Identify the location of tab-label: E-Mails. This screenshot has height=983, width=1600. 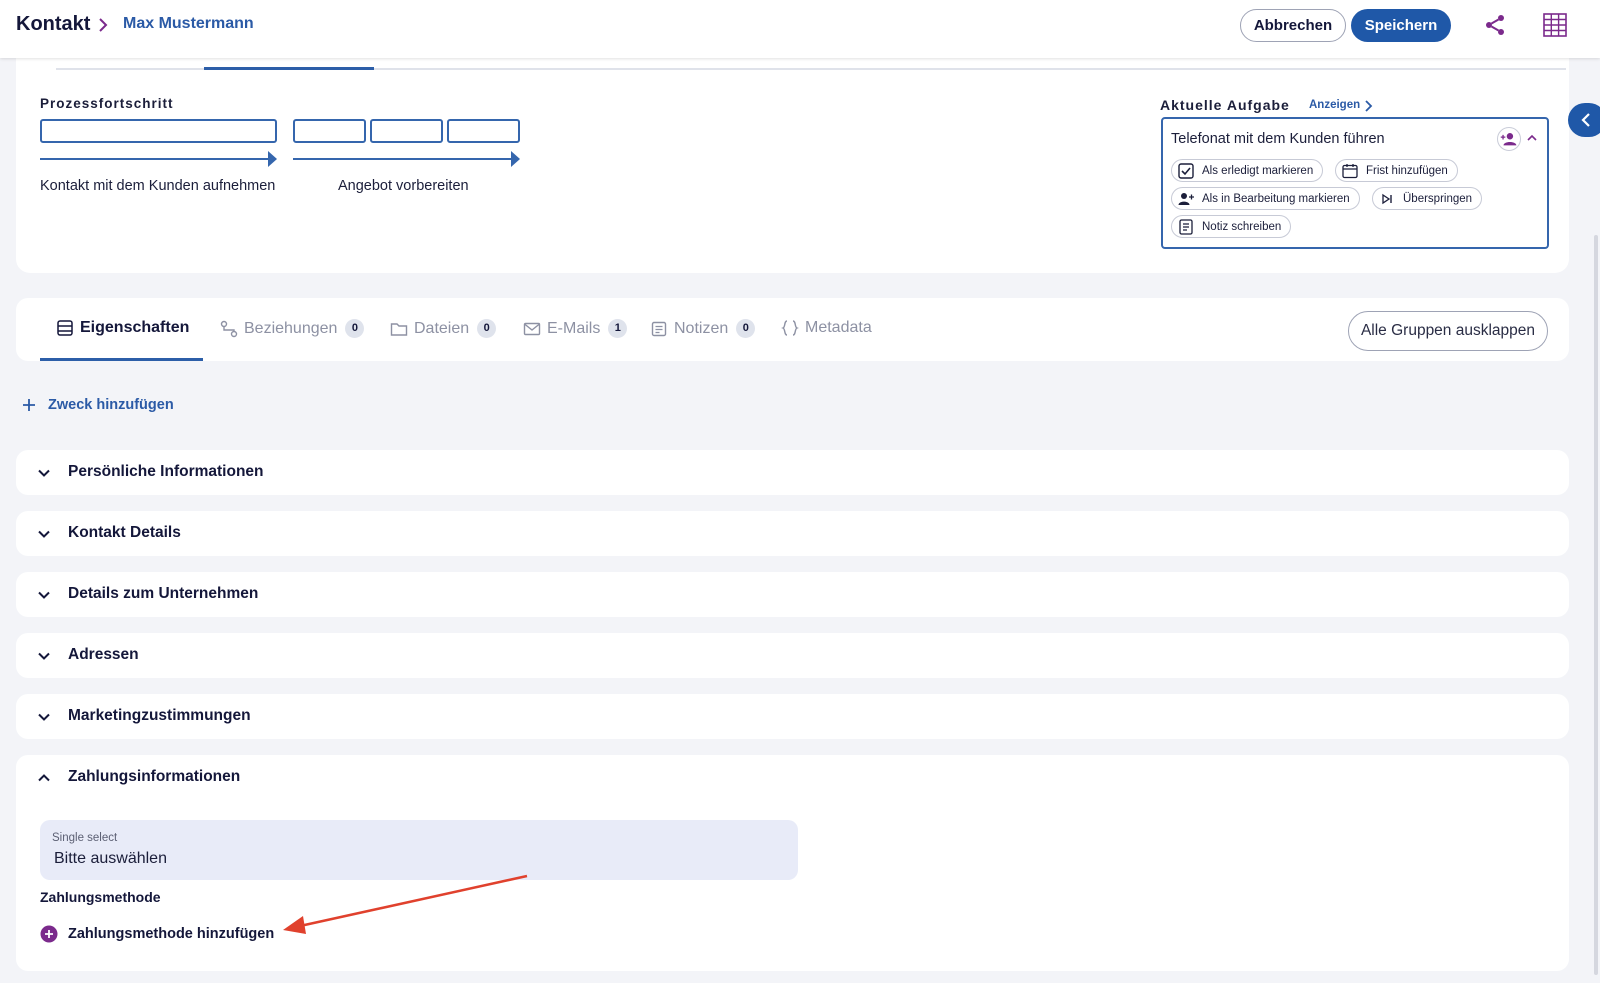
(574, 328).